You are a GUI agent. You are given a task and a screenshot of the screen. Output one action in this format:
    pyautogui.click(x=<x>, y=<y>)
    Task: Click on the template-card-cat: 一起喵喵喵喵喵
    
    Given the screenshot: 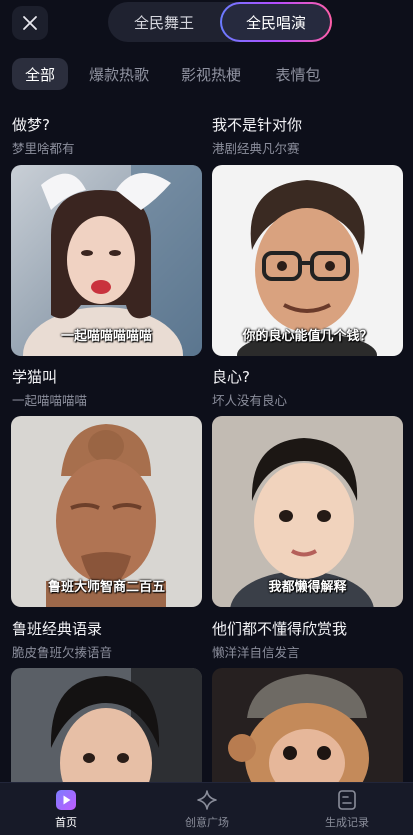 What is the action you would take?
    pyautogui.click(x=106, y=260)
    